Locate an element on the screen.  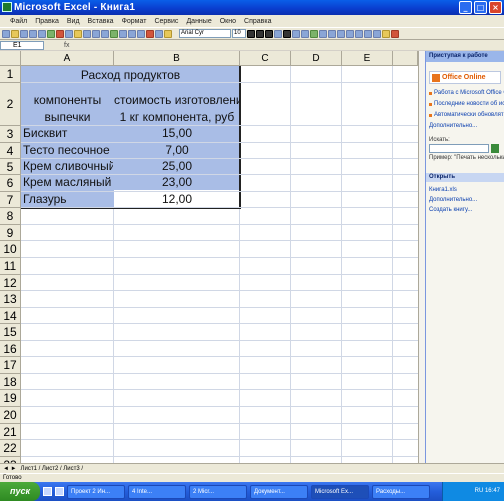
chart-wizard-icon is located at coordinates (150, 33).